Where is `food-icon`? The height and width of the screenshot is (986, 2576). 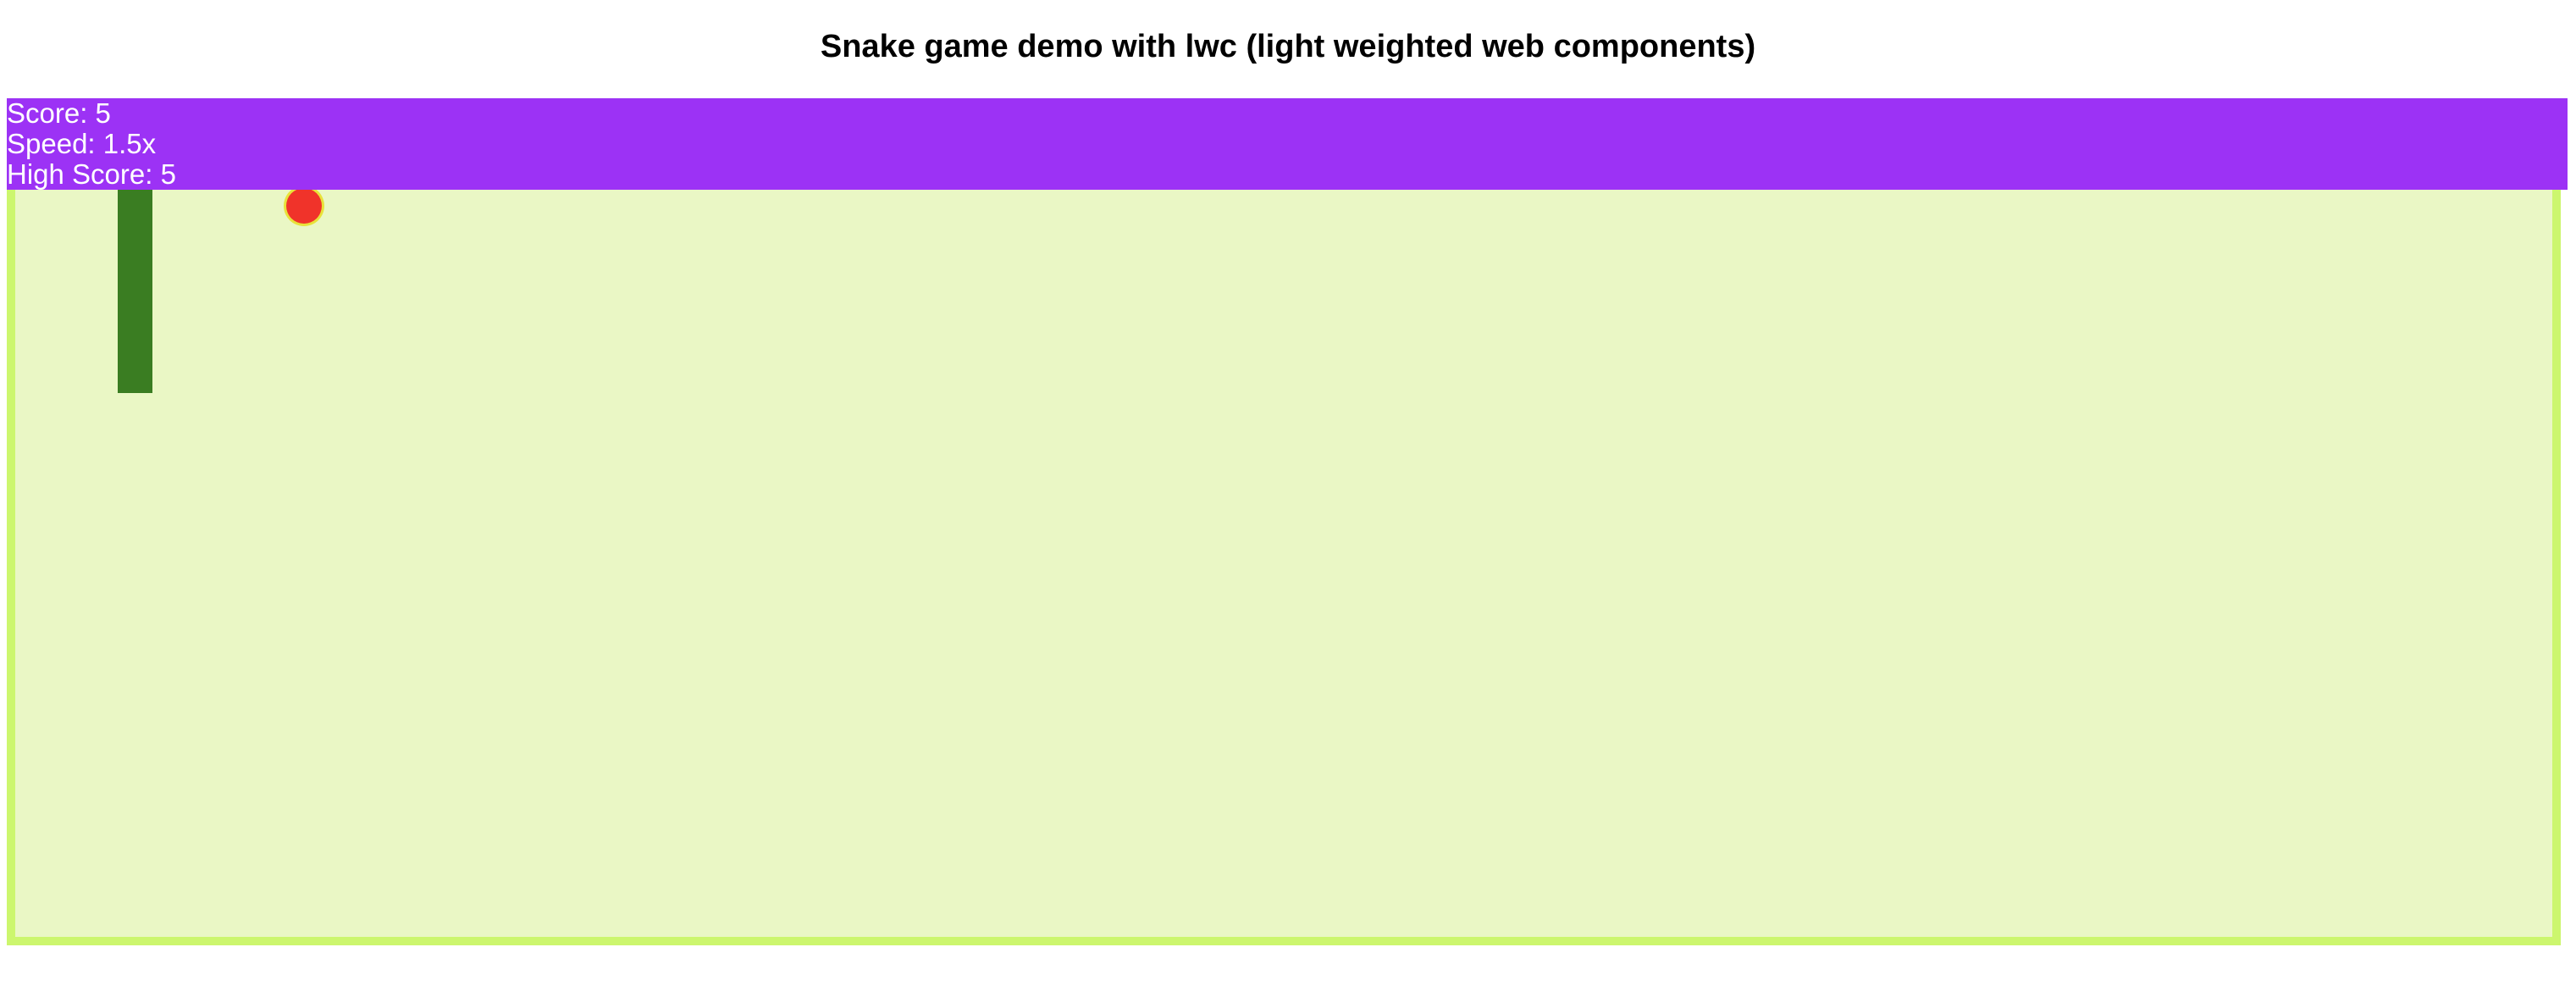
food-icon is located at coordinates (304, 206).